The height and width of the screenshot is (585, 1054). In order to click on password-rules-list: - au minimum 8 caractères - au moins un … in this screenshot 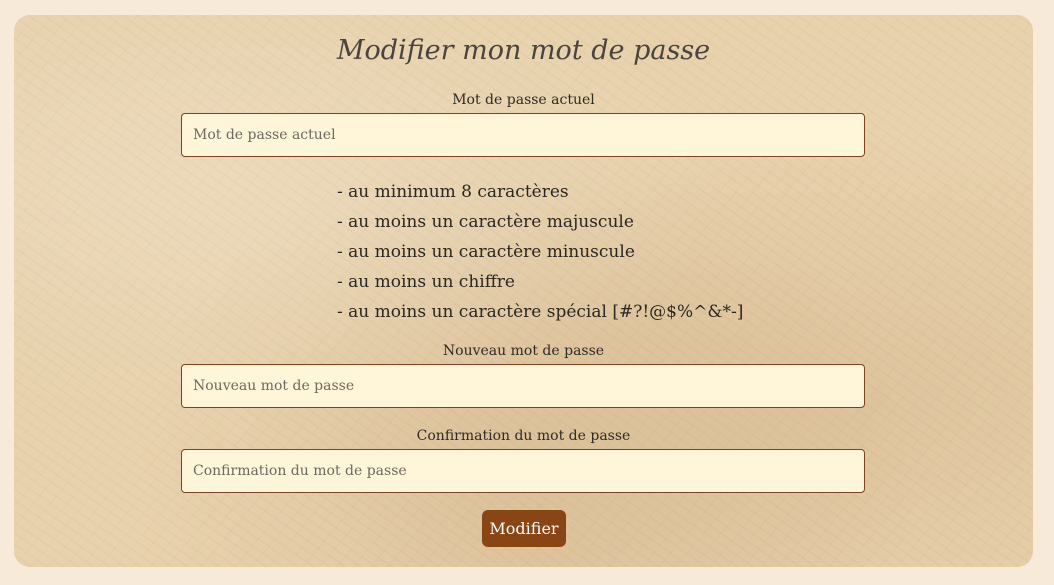, I will do `click(540, 252)`.